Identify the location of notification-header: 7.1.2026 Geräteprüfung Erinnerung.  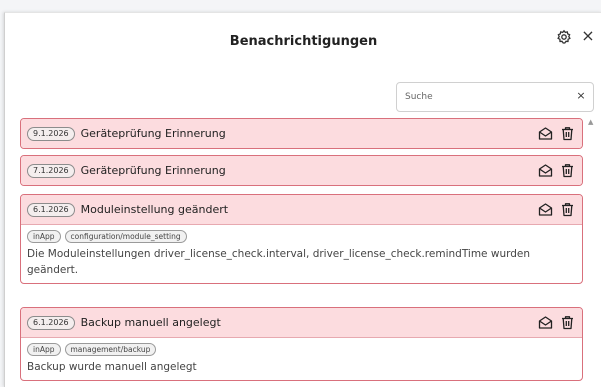
(301, 170).